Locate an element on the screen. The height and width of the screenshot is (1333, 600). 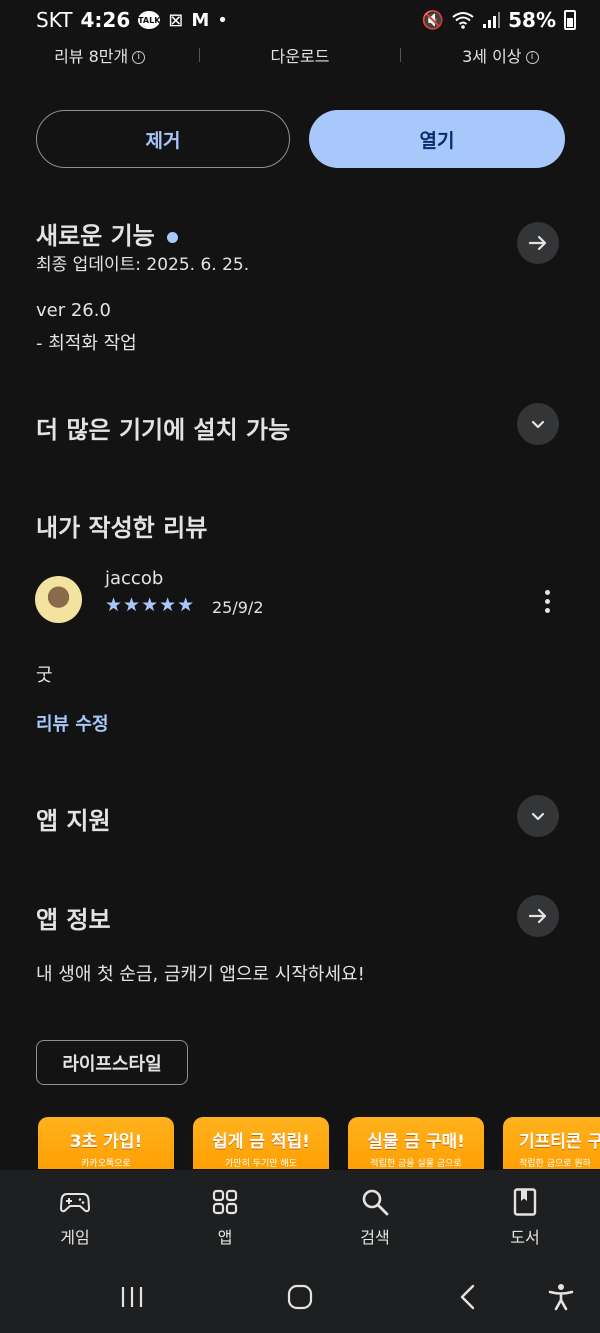
whats-new-header: 새로운 기능 is located at coordinates (107, 233).